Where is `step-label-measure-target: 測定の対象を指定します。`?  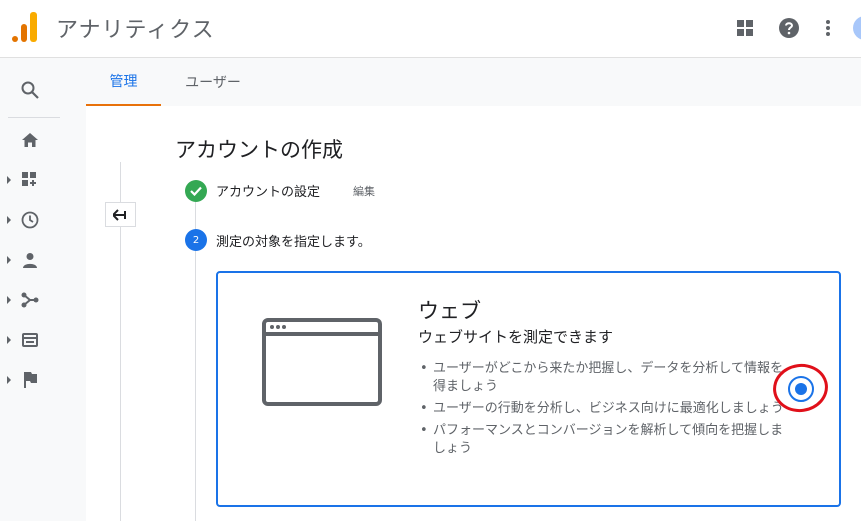
step-label-measure-target: 測定の対象を指定します。 is located at coordinates (293, 242).